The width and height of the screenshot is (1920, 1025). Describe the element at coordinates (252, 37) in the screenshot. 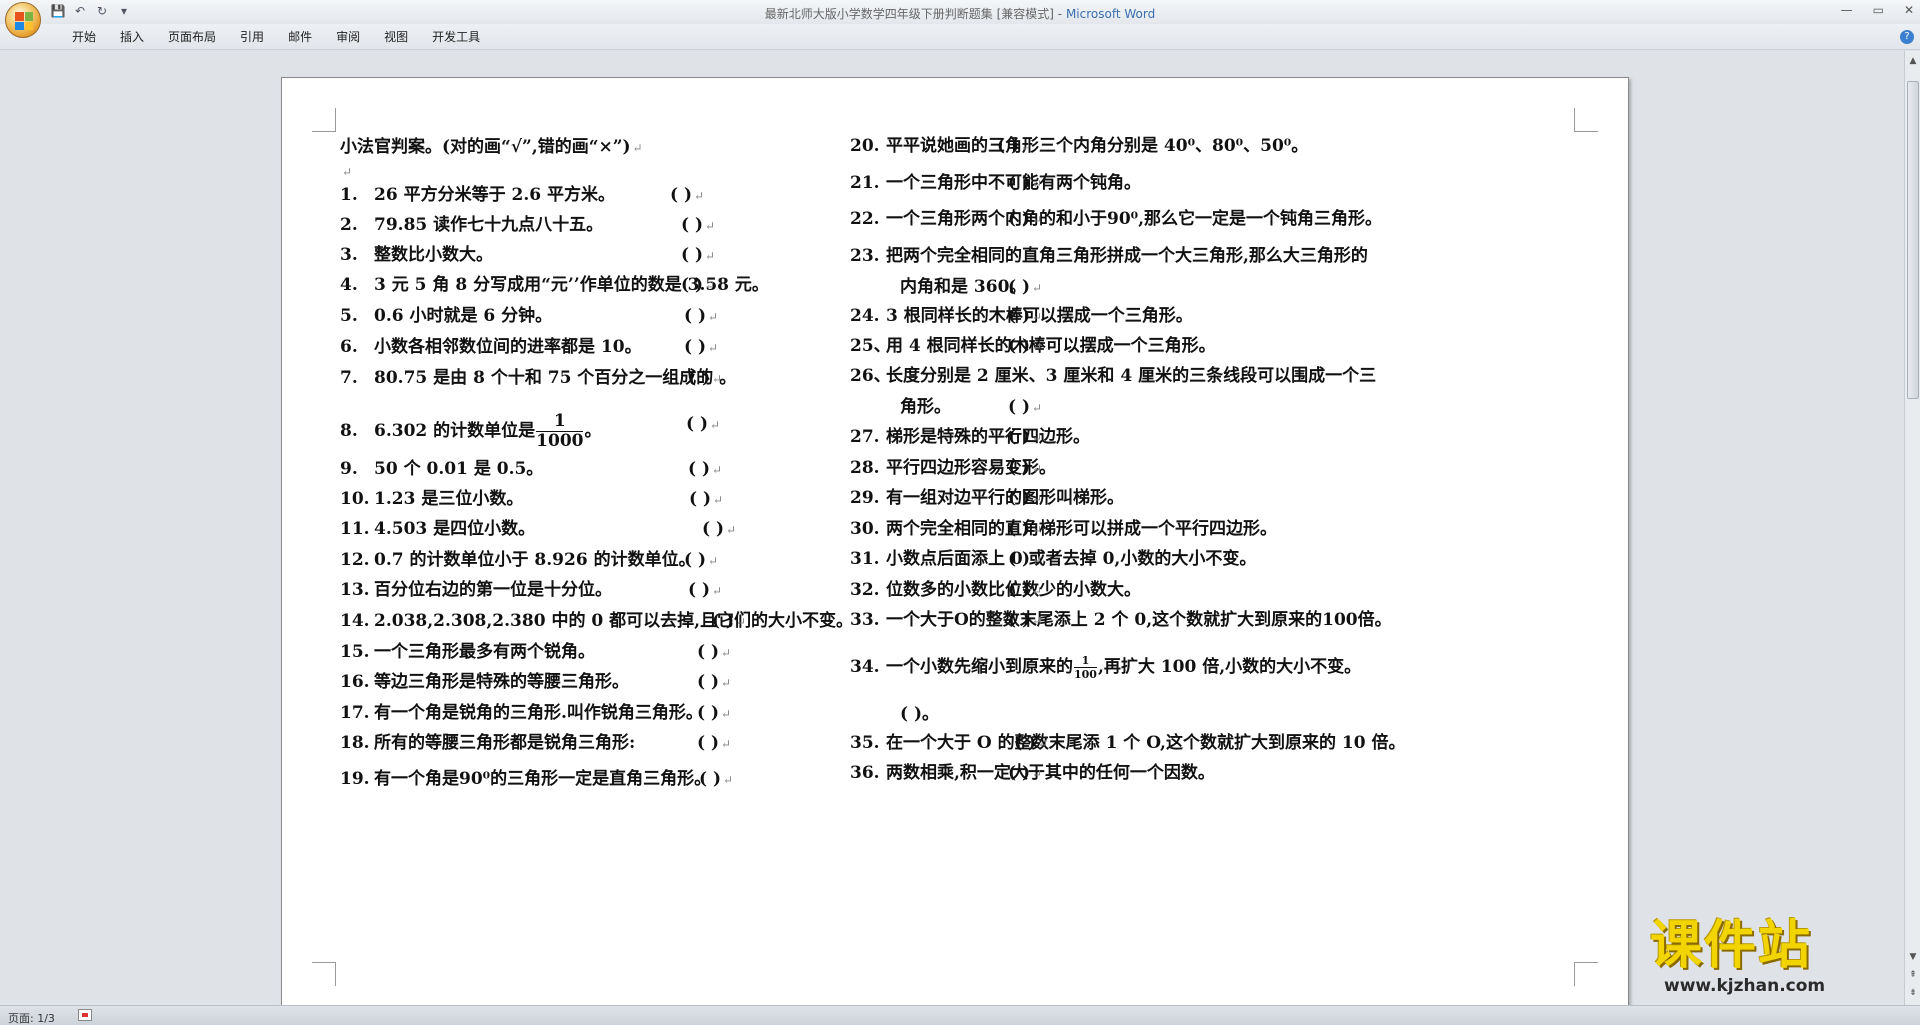

I see `ribbon-tab: 引用` at that location.